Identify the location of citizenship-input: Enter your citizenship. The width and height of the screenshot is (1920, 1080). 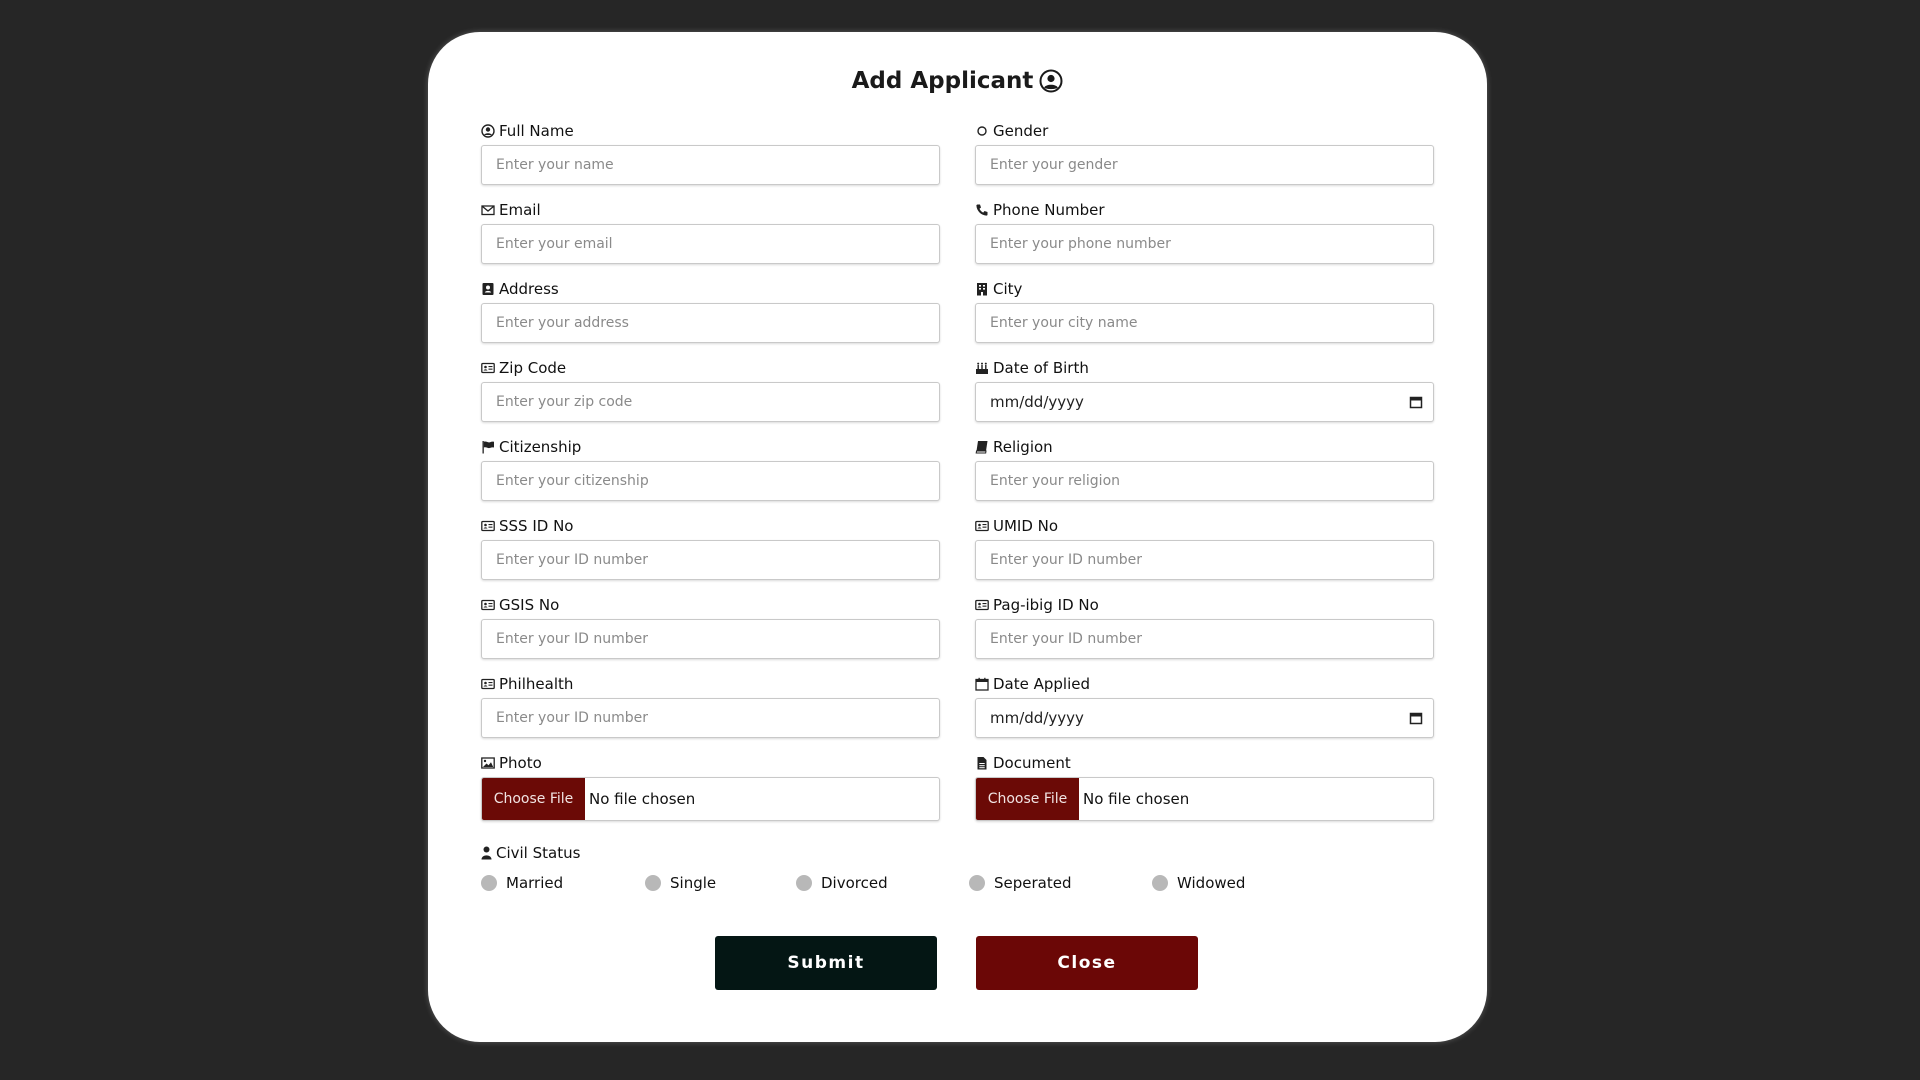
(710, 481).